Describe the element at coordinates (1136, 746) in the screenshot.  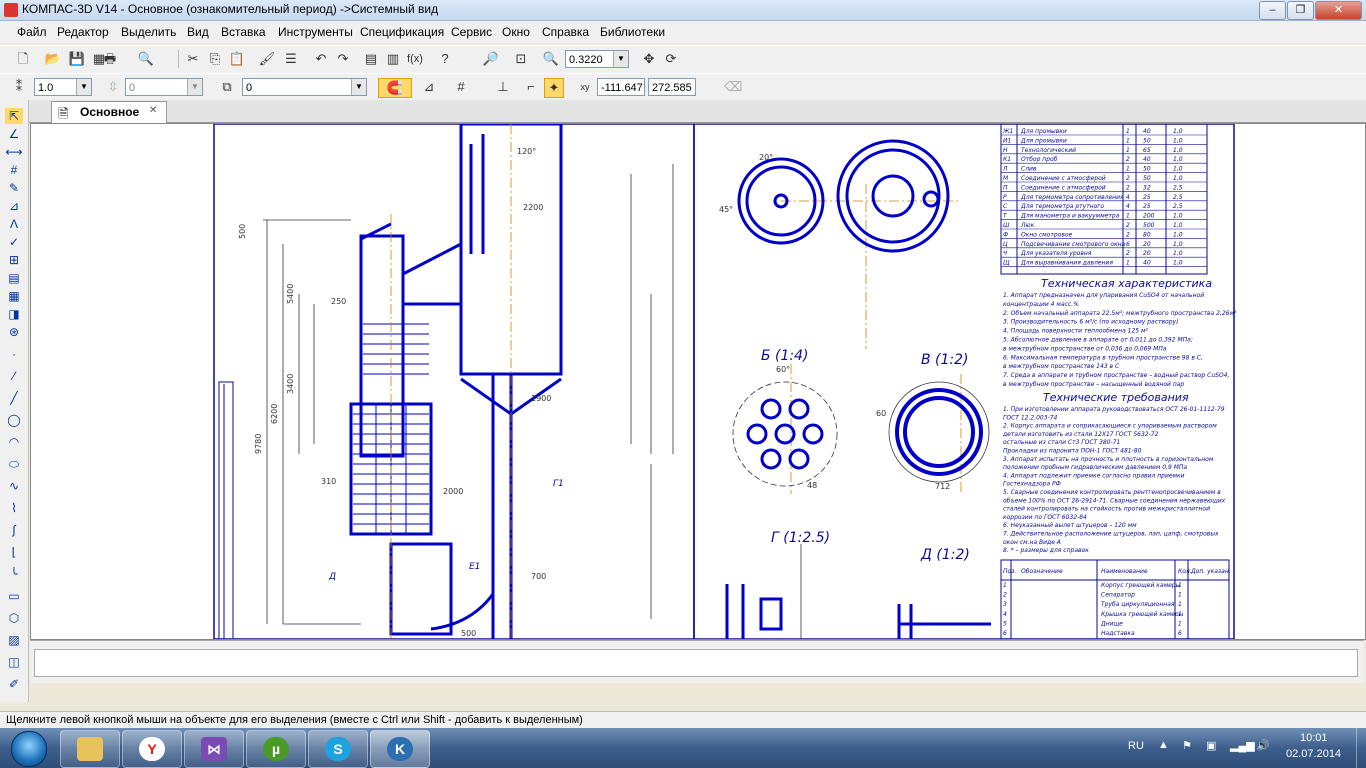
I see `language-indicator: RU` at that location.